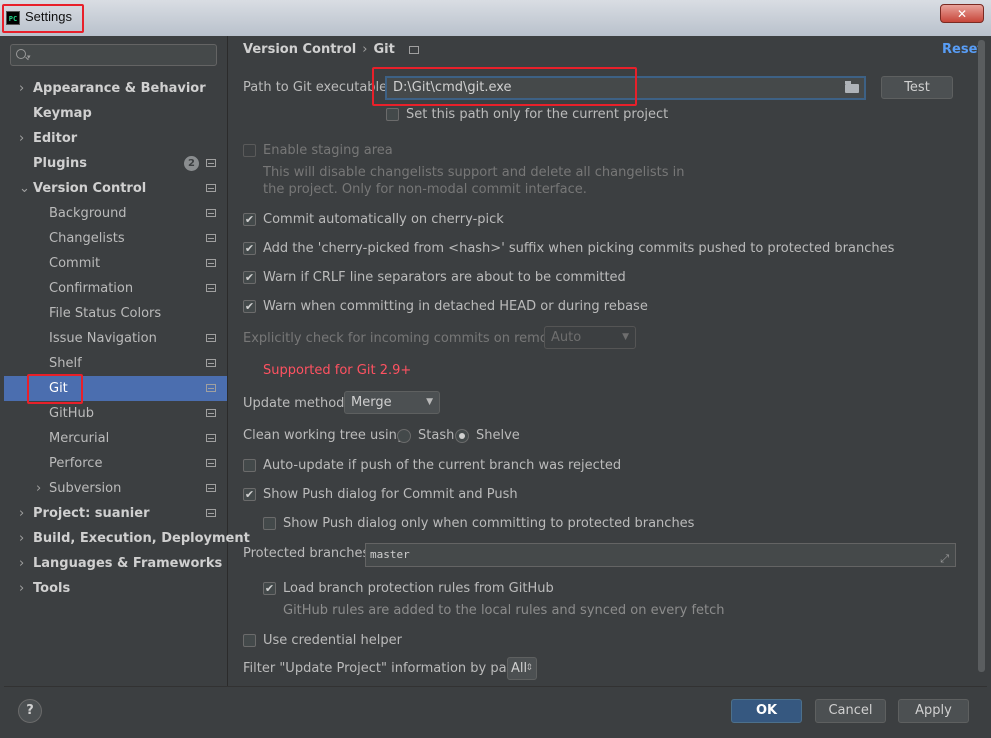 This screenshot has width=991, height=738. What do you see at coordinates (115, 388) in the screenshot?
I see `sidebar-item-git: Git` at bounding box center [115, 388].